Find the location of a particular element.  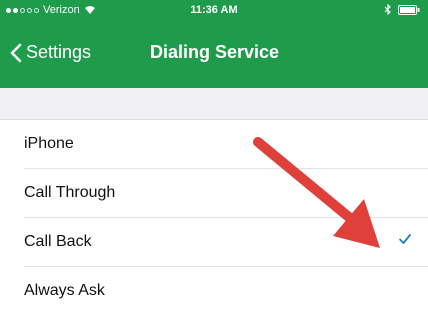

checkmark-icon is located at coordinates (405, 239).